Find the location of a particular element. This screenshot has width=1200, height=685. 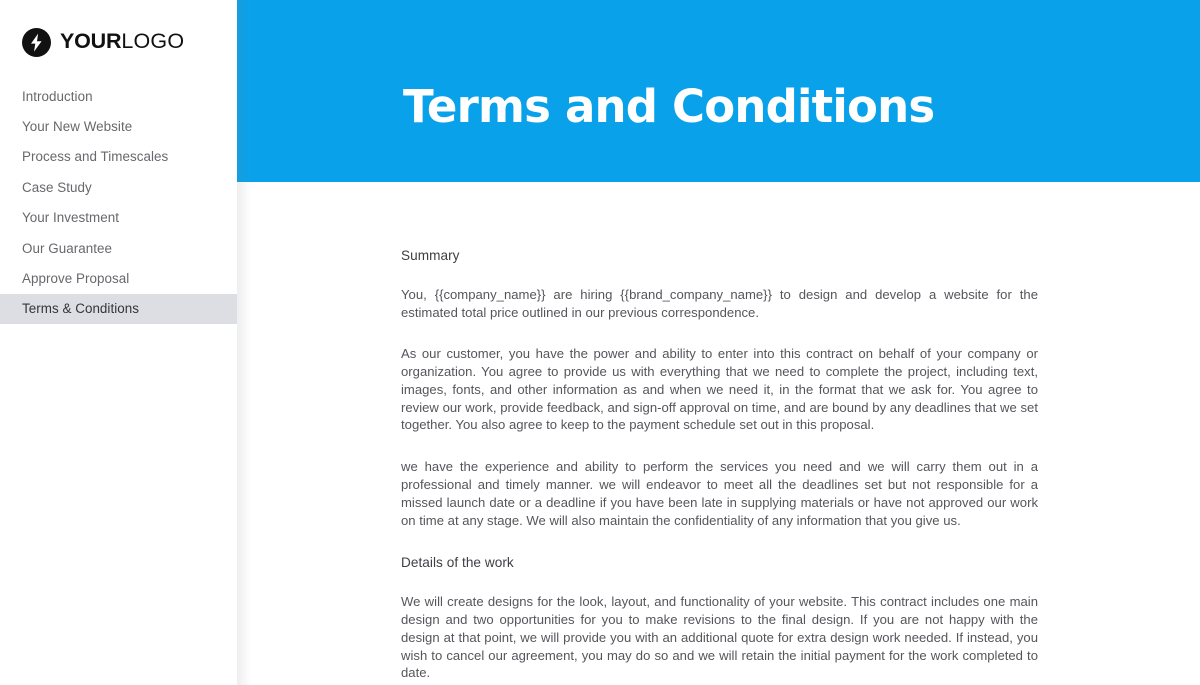

sidebar-item-introduction: Introduction is located at coordinates (118, 96).